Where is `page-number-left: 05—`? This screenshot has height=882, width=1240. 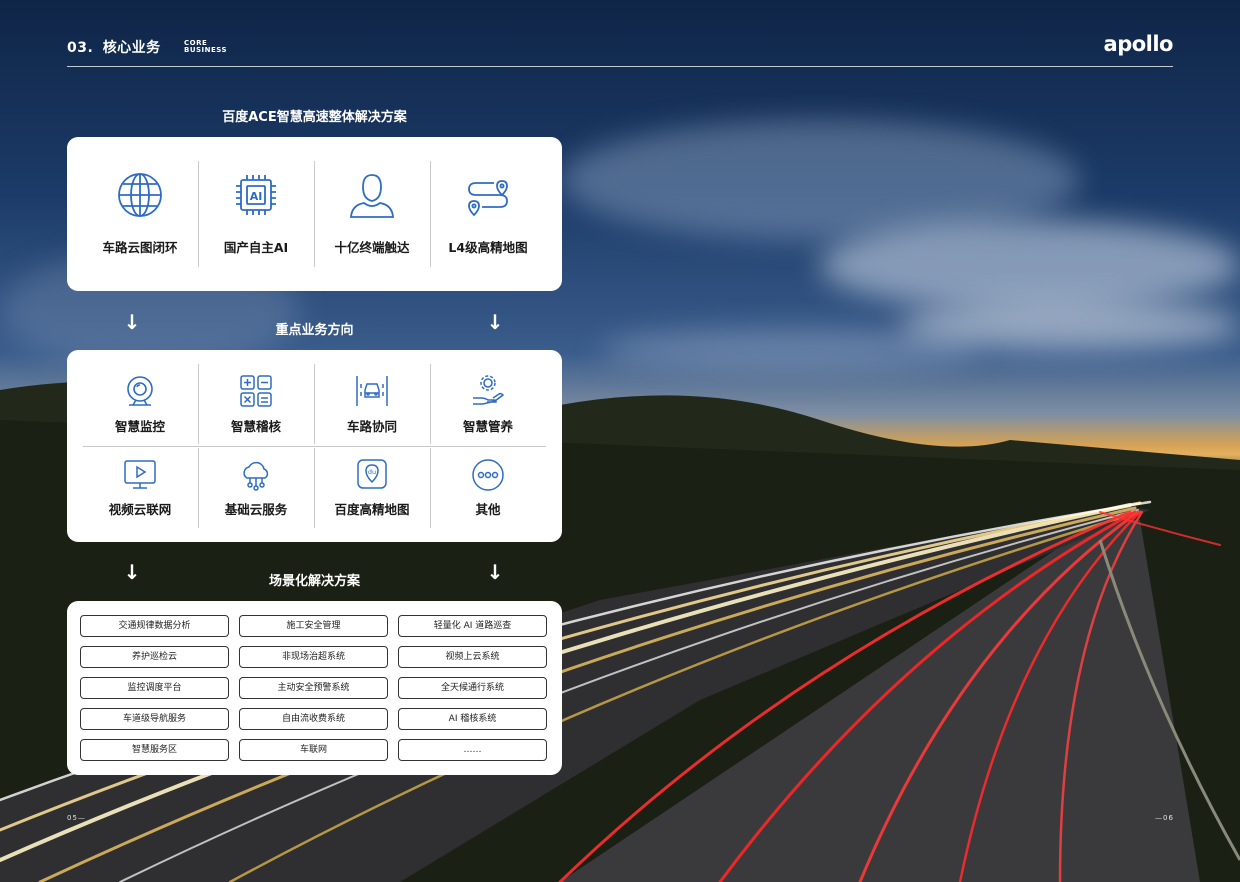
page-number-left: 05— is located at coordinates (76, 818).